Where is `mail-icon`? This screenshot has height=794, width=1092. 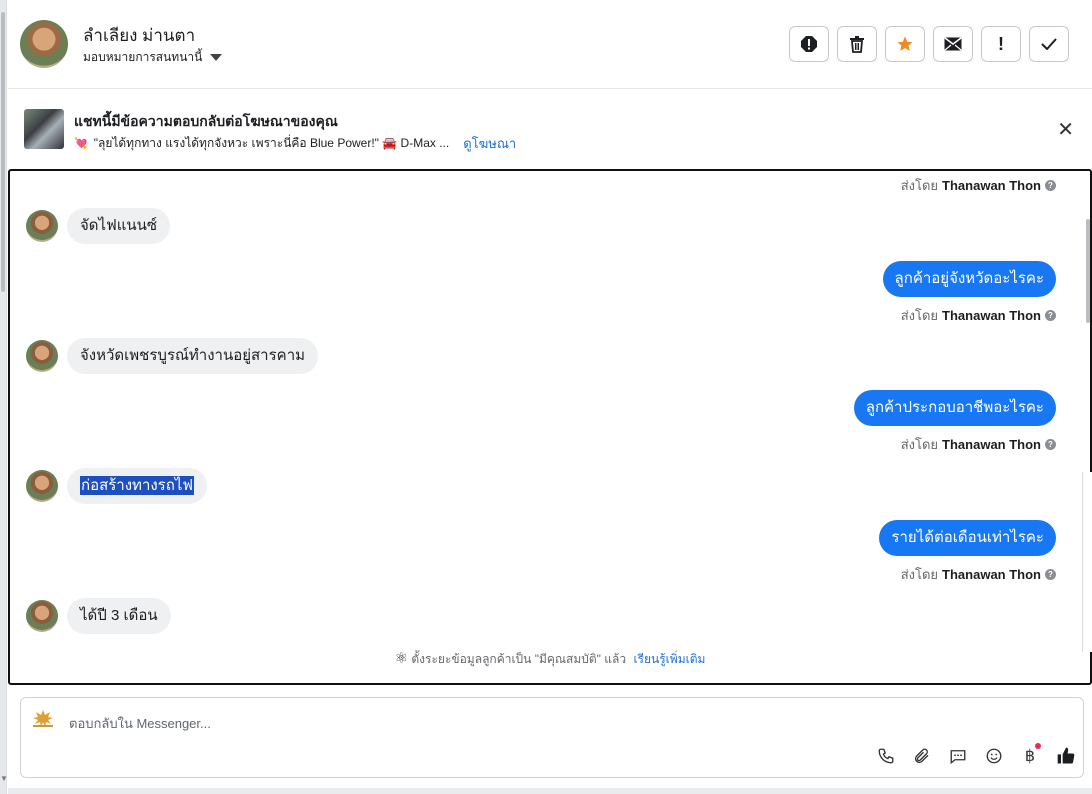 mail-icon is located at coordinates (953, 44).